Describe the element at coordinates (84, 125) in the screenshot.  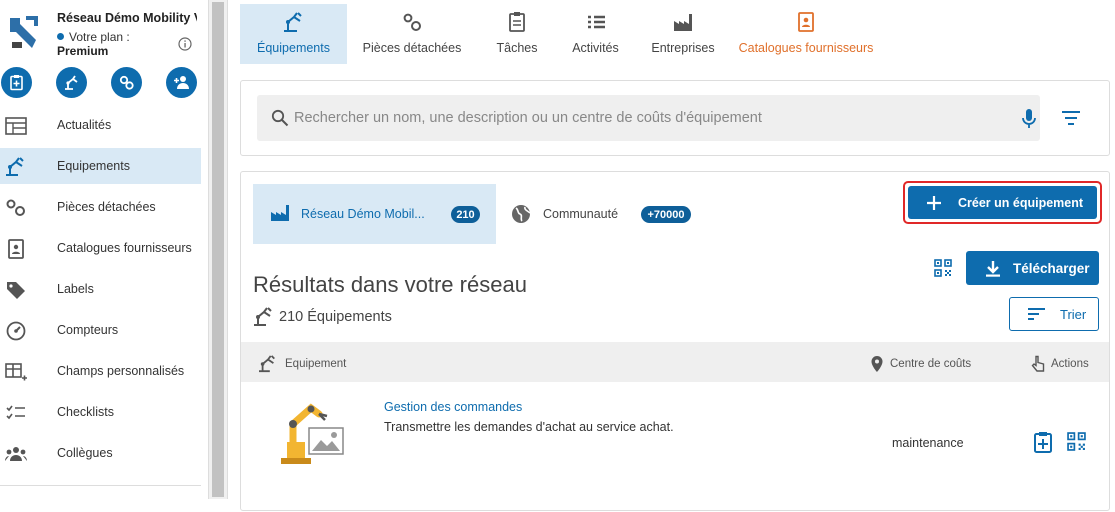
I see `sidebar-item-label: Actualités` at that location.